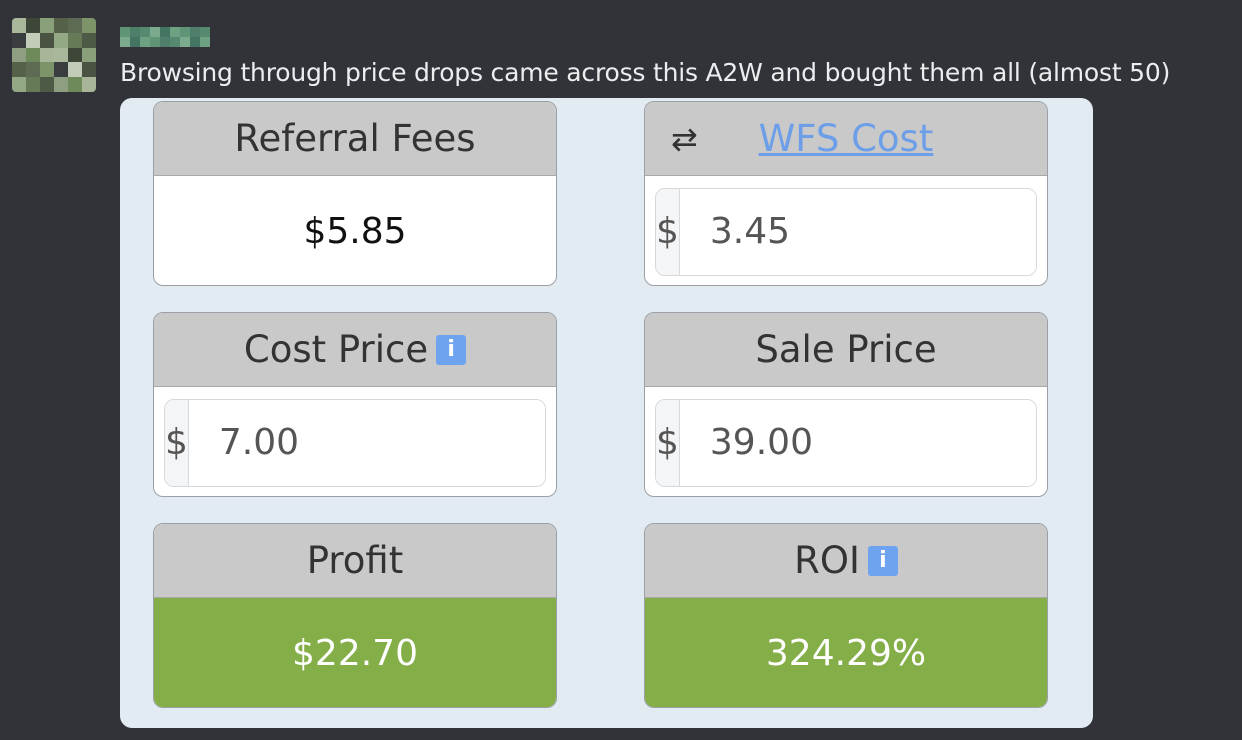 Image resolution: width=1242 pixels, height=740 pixels. I want to click on referral-fees-card: Referral Fees $5.85, so click(355, 193).